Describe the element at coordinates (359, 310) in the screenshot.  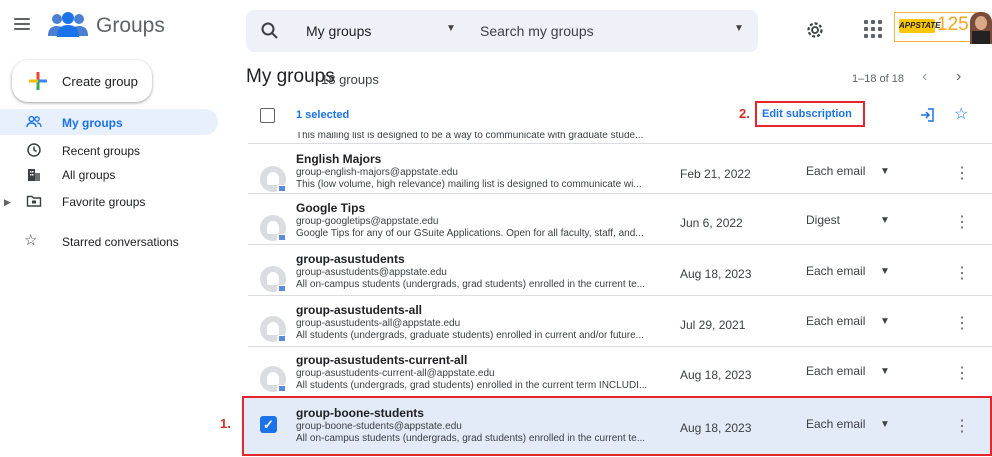
I see `group-name: group-asustudents-all` at that location.